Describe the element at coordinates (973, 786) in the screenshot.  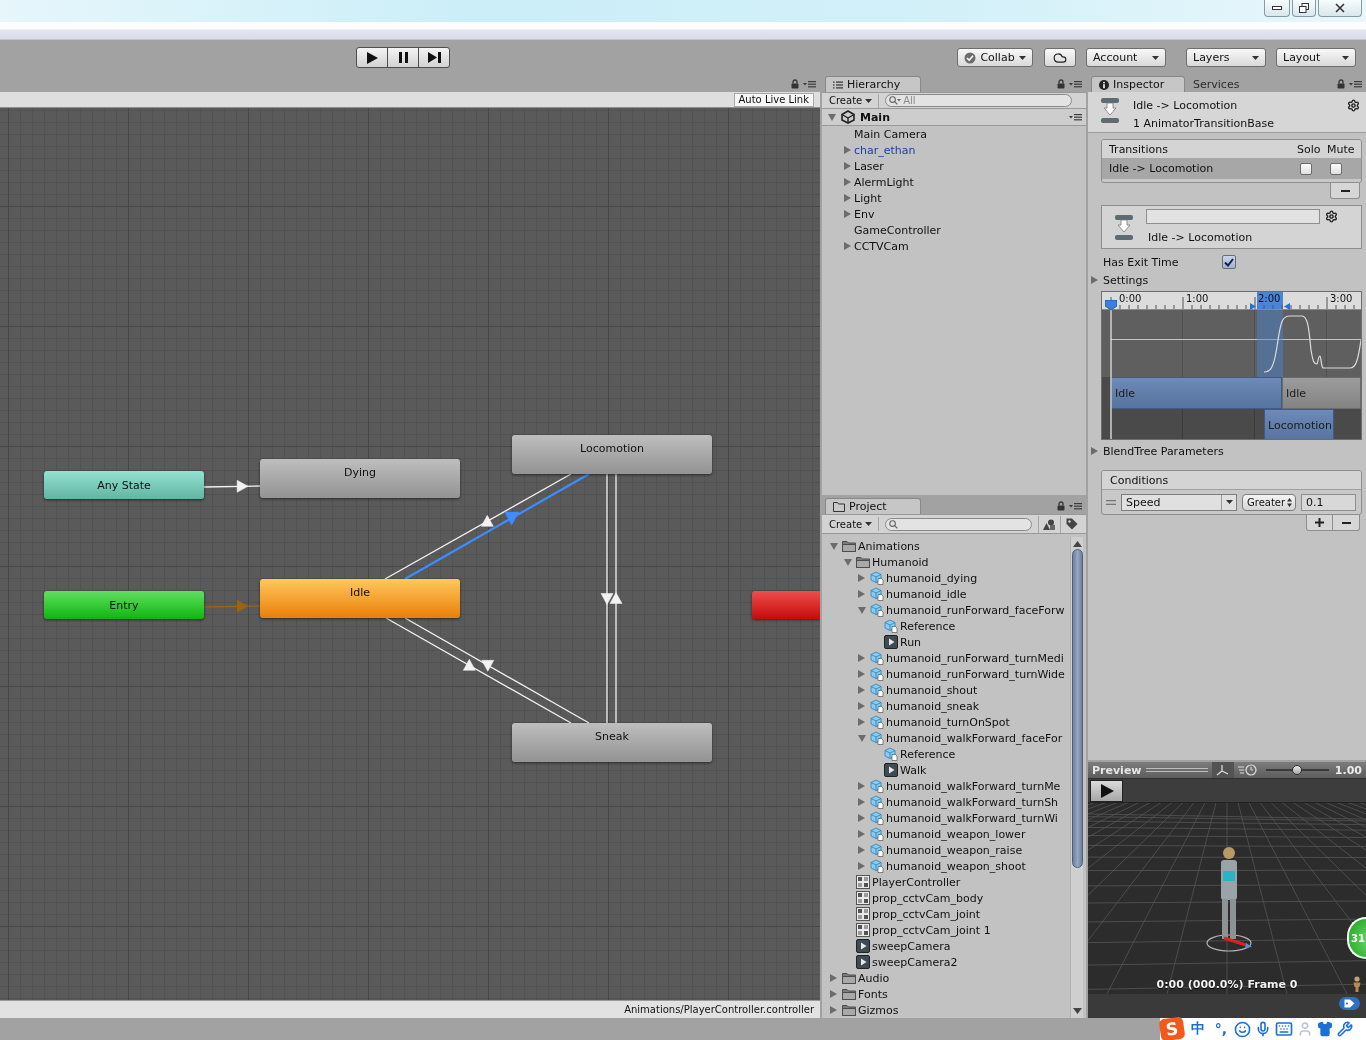
I see `asset-name: humanoid_walkForward_turnMe` at that location.